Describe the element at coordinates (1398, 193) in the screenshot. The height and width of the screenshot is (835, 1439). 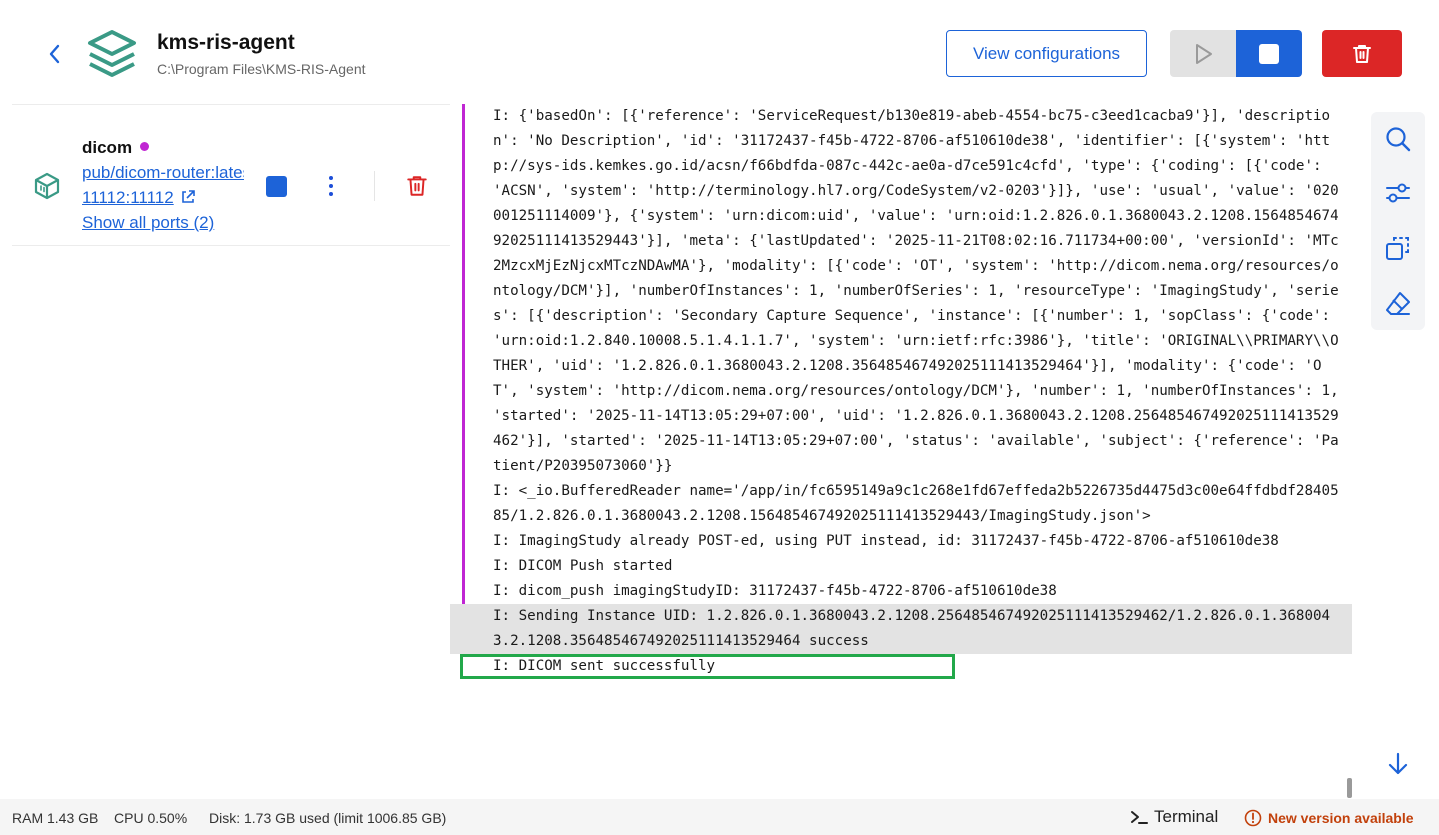
I see `sliders-icon` at that location.